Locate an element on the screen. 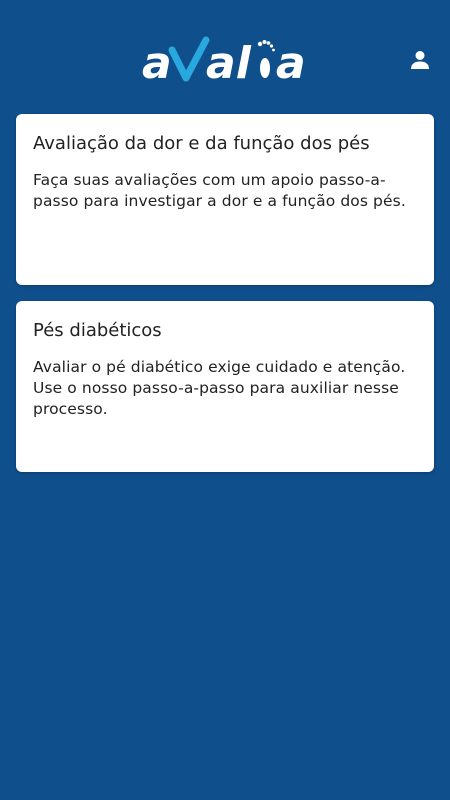 The image size is (450, 800). svg-text: al is located at coordinates (229, 61).